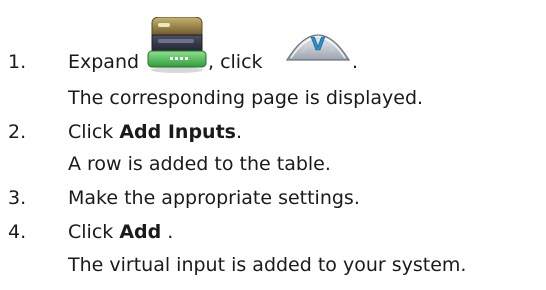 The image size is (546, 290). Describe the element at coordinates (167, 232) in the screenshot. I see `step-4-text-period: .` at that location.